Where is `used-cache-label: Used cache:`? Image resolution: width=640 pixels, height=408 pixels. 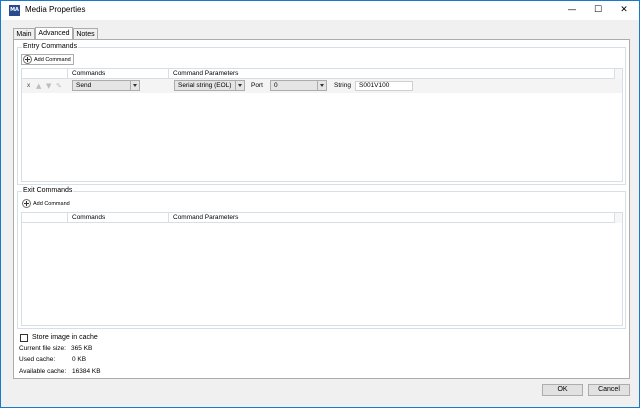 used-cache-label: Used cache: is located at coordinates (37, 359).